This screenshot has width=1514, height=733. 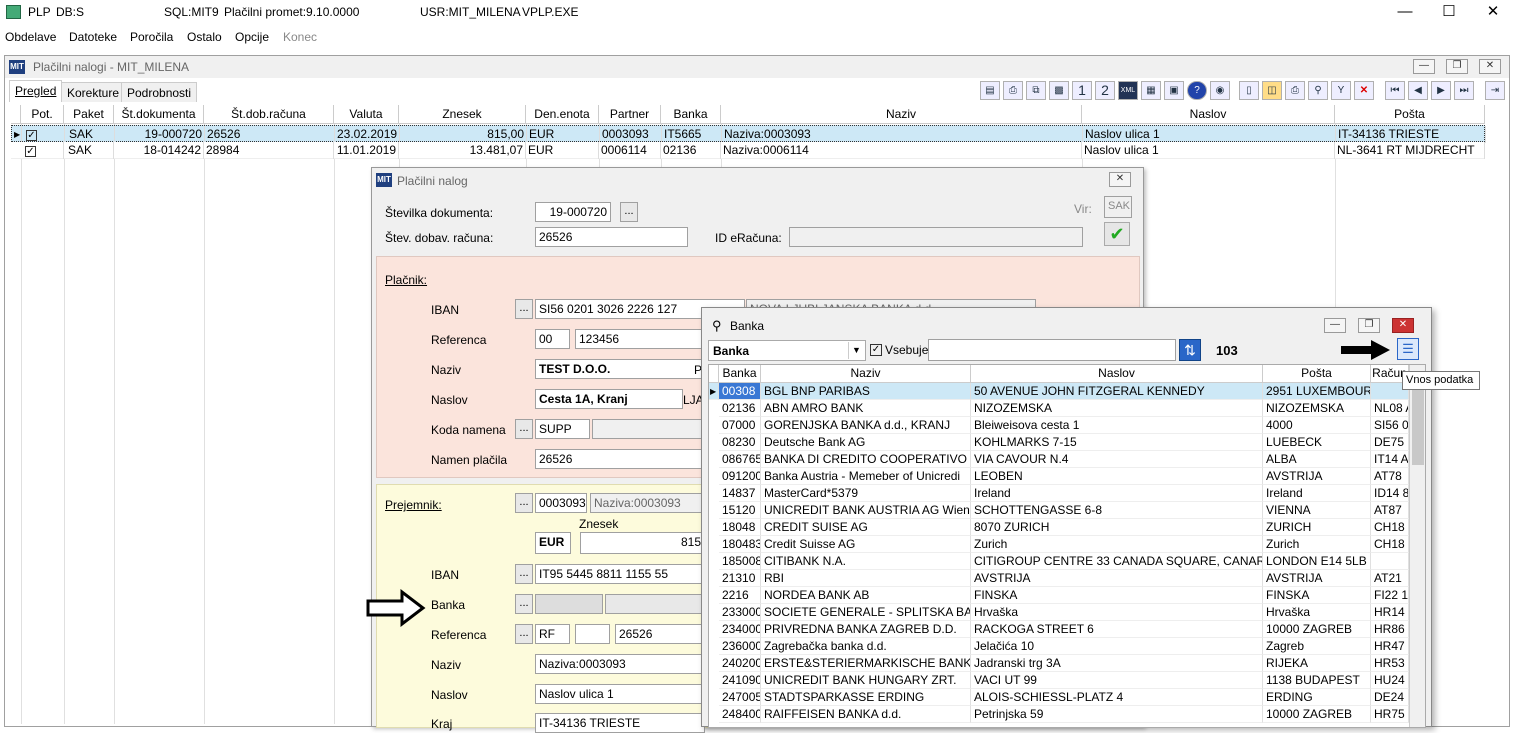 I want to click on exit-icon: ⇥, so click(x=1495, y=90).